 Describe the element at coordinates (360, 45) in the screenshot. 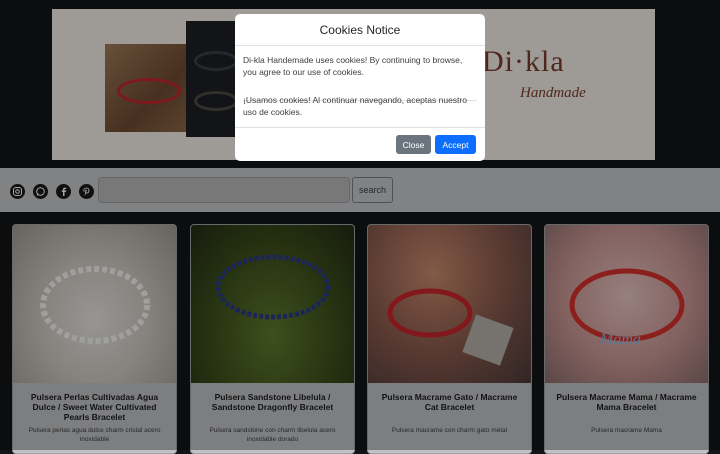

I see `modal-header-divider` at that location.